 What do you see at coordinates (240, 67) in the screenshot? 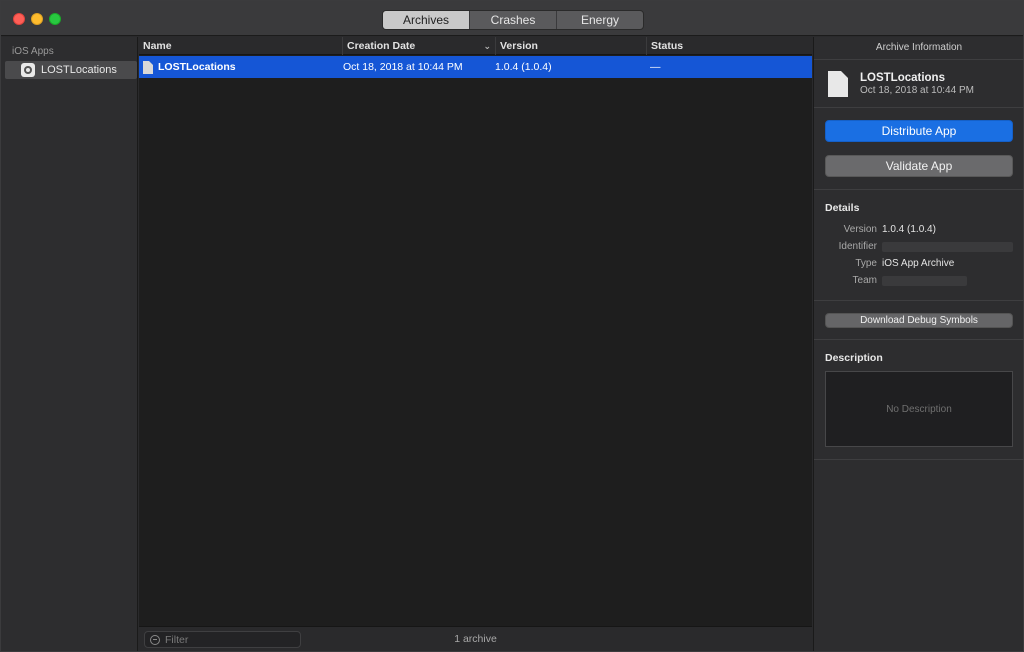
I see `cell-name: LOSTLocations` at bounding box center [240, 67].